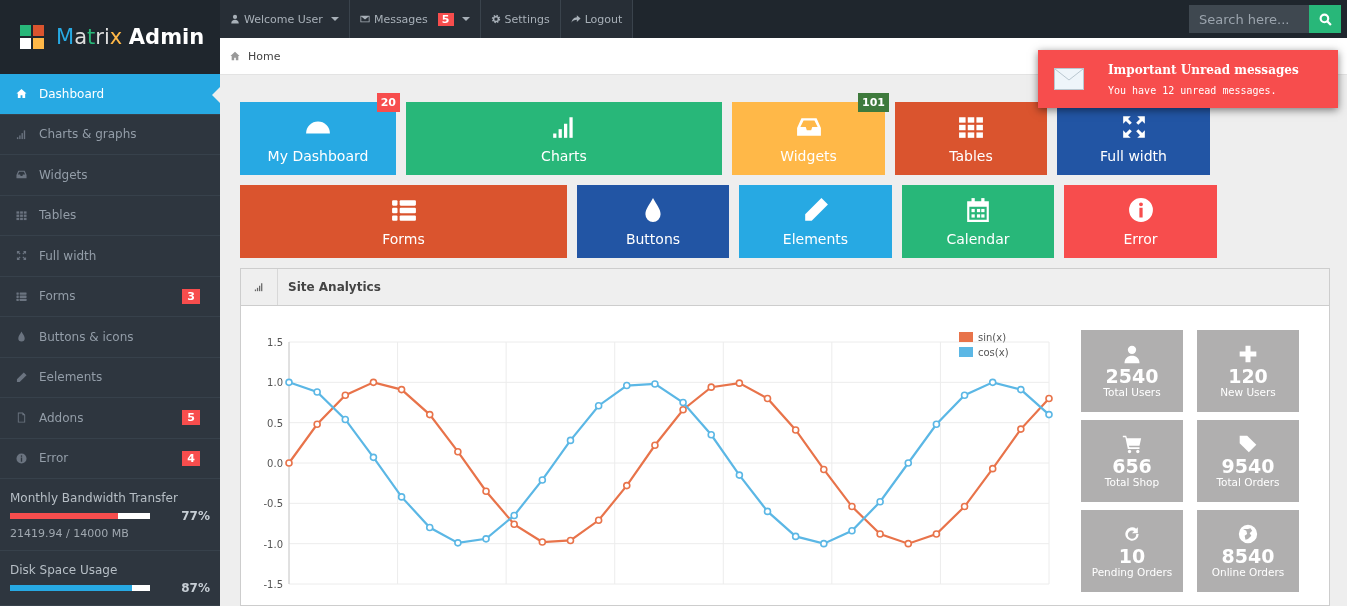 Image resolution: width=1347 pixels, height=606 pixels. What do you see at coordinates (992, 337) in the screenshot?
I see `legend-label: sin(x)` at bounding box center [992, 337].